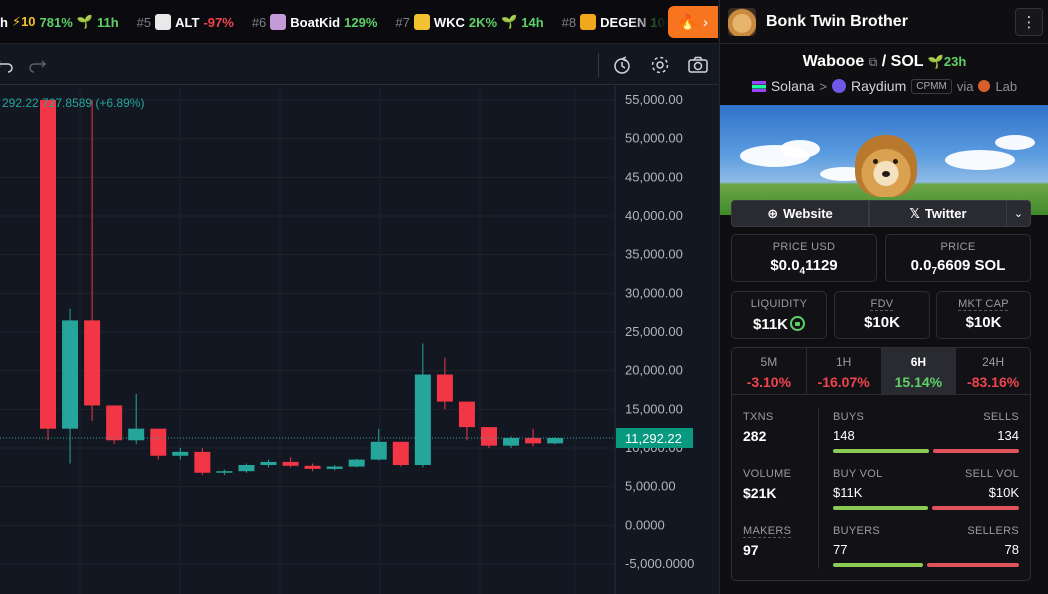  What do you see at coordinates (259, 22) in the screenshot?
I see `ticker-rank: #6` at bounding box center [259, 22].